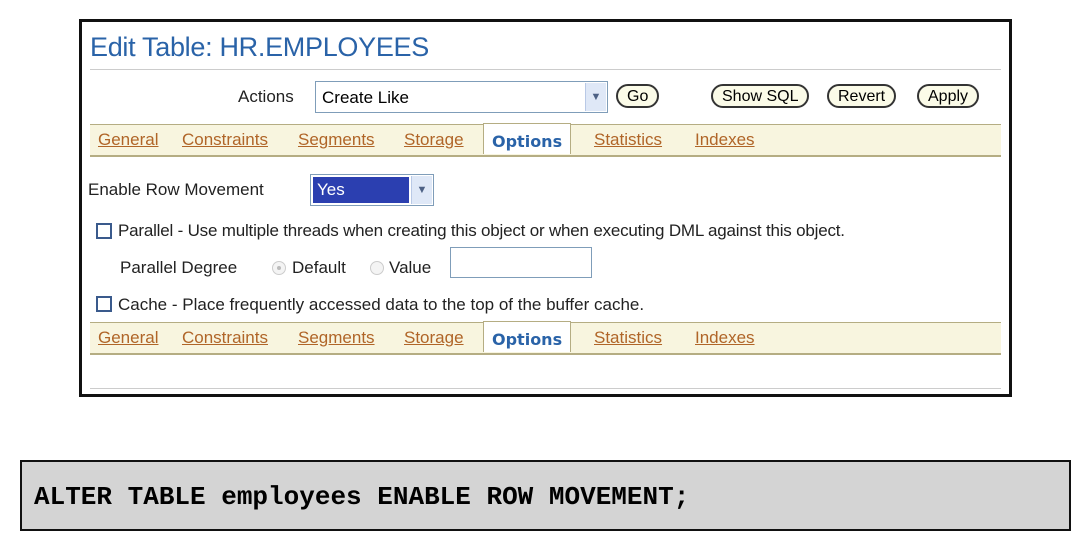 Image resolution: width=1080 pixels, height=546 pixels. What do you see at coordinates (266, 96) in the screenshot?
I see `actions-label: Actions` at bounding box center [266, 96].